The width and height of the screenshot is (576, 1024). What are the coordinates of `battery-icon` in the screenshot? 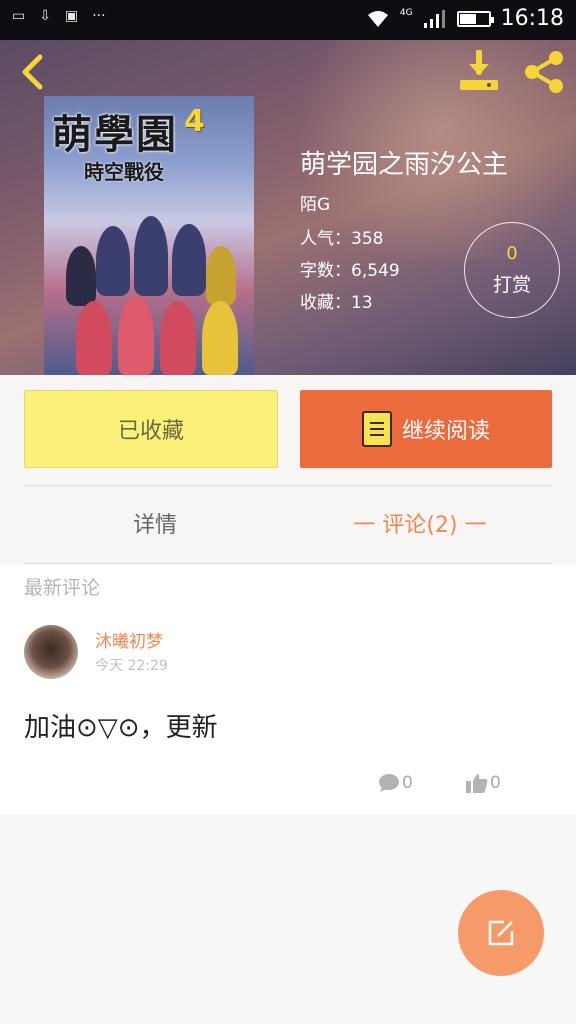 It's located at (475, 18).